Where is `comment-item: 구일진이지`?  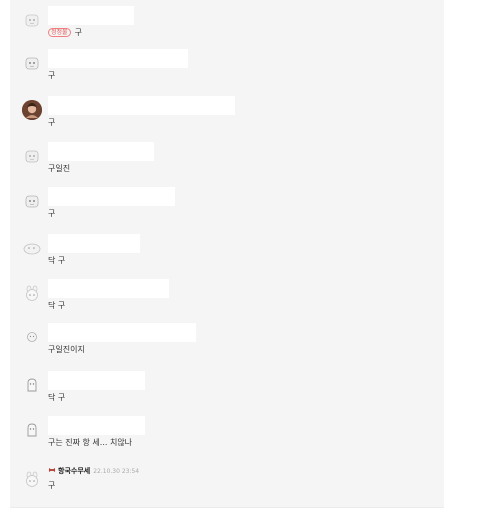
comment-item: 구일진이지 is located at coordinates (227, 341).